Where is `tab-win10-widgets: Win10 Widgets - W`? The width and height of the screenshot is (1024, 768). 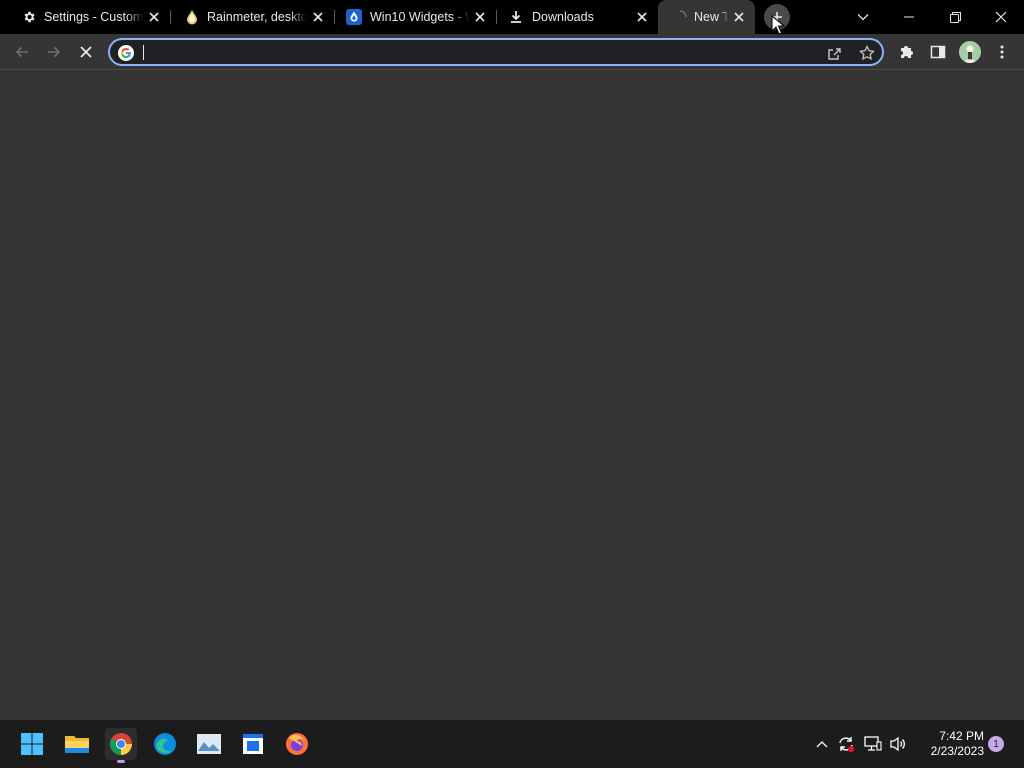 tab-win10-widgets: Win10 Widgets - W is located at coordinates (415, 17).